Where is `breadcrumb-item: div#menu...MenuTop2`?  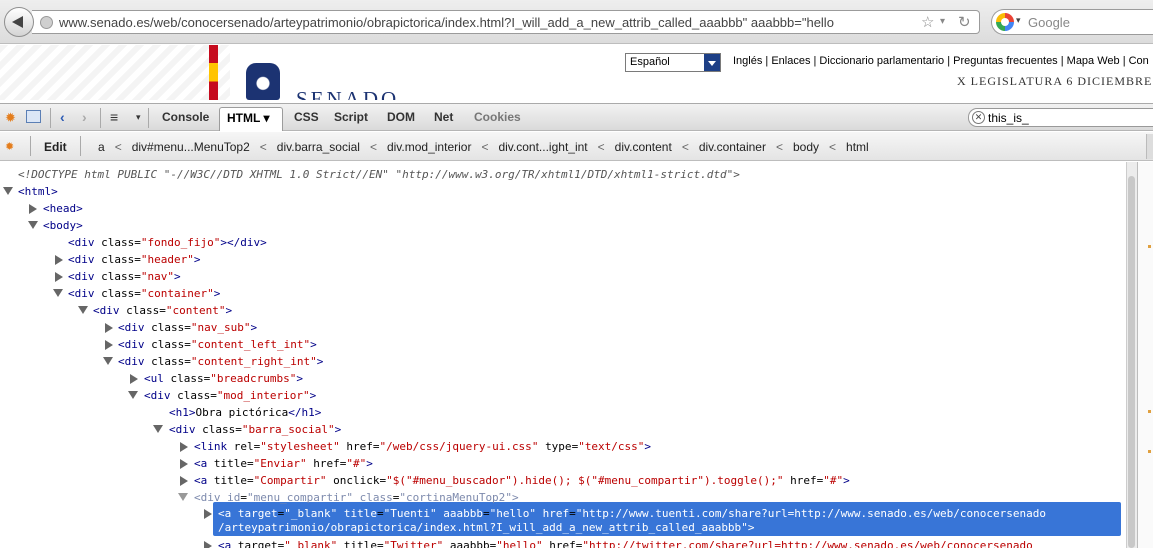 breadcrumb-item: div#menu...MenuTop2 is located at coordinates (191, 147).